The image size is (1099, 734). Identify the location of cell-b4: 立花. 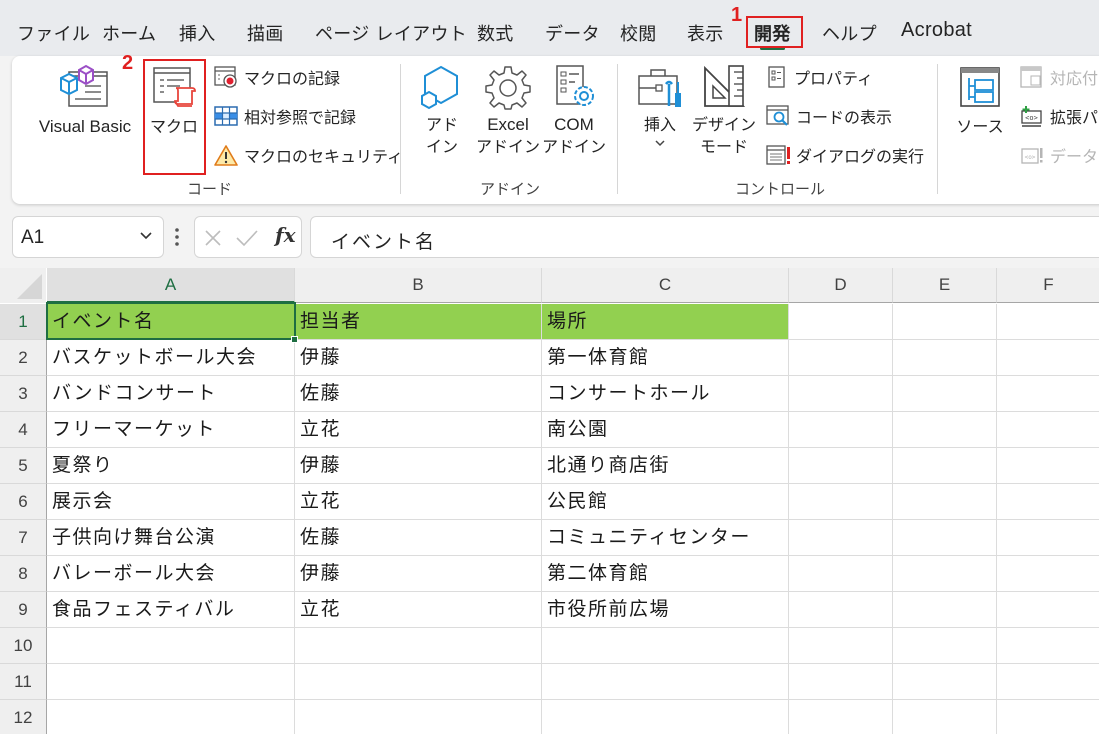
(418, 430).